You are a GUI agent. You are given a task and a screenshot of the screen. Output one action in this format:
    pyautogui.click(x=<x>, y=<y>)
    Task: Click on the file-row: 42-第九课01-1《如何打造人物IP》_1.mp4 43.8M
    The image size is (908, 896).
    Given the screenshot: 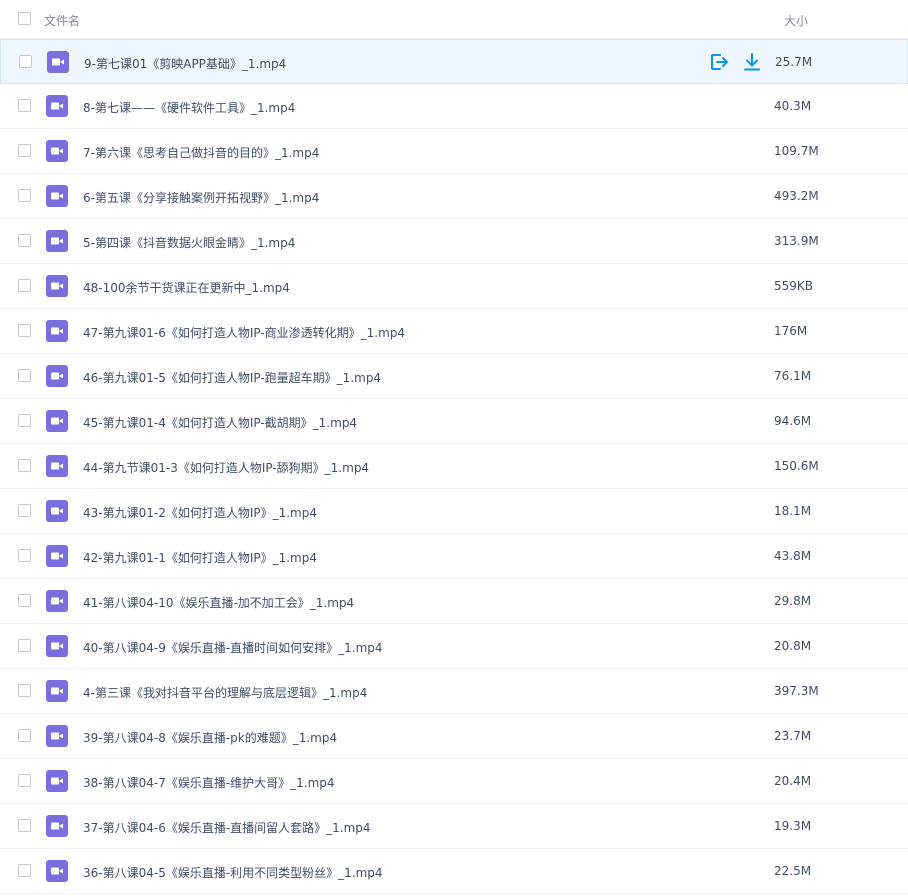 What is the action you would take?
    pyautogui.click(x=454, y=556)
    